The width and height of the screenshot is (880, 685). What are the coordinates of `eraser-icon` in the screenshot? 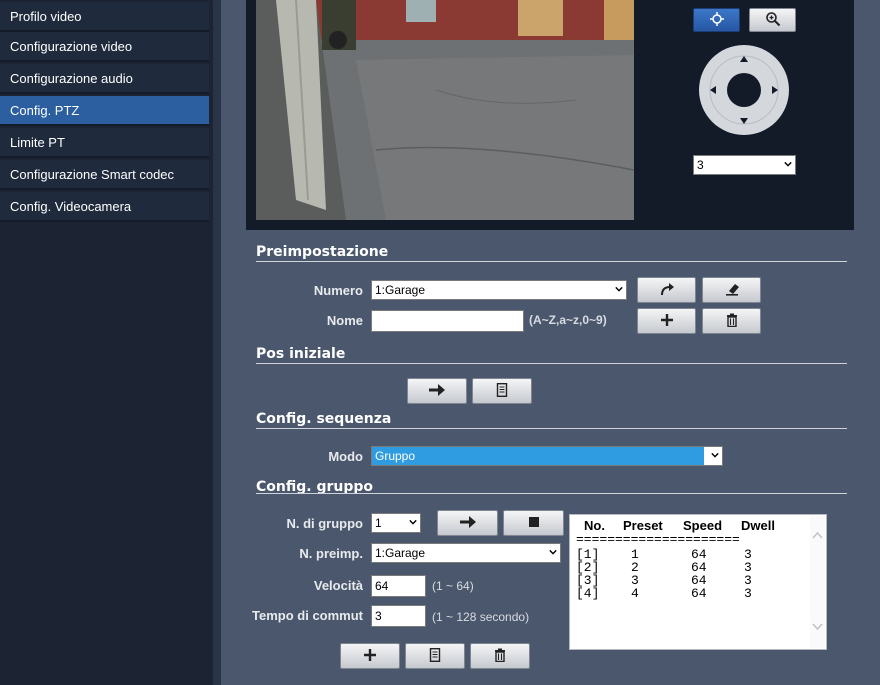 It's located at (732, 290).